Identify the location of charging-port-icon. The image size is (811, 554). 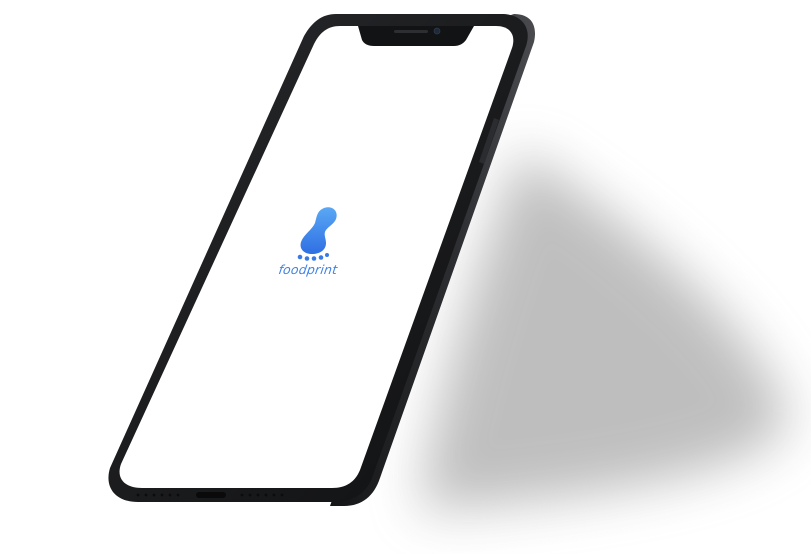
(211, 495).